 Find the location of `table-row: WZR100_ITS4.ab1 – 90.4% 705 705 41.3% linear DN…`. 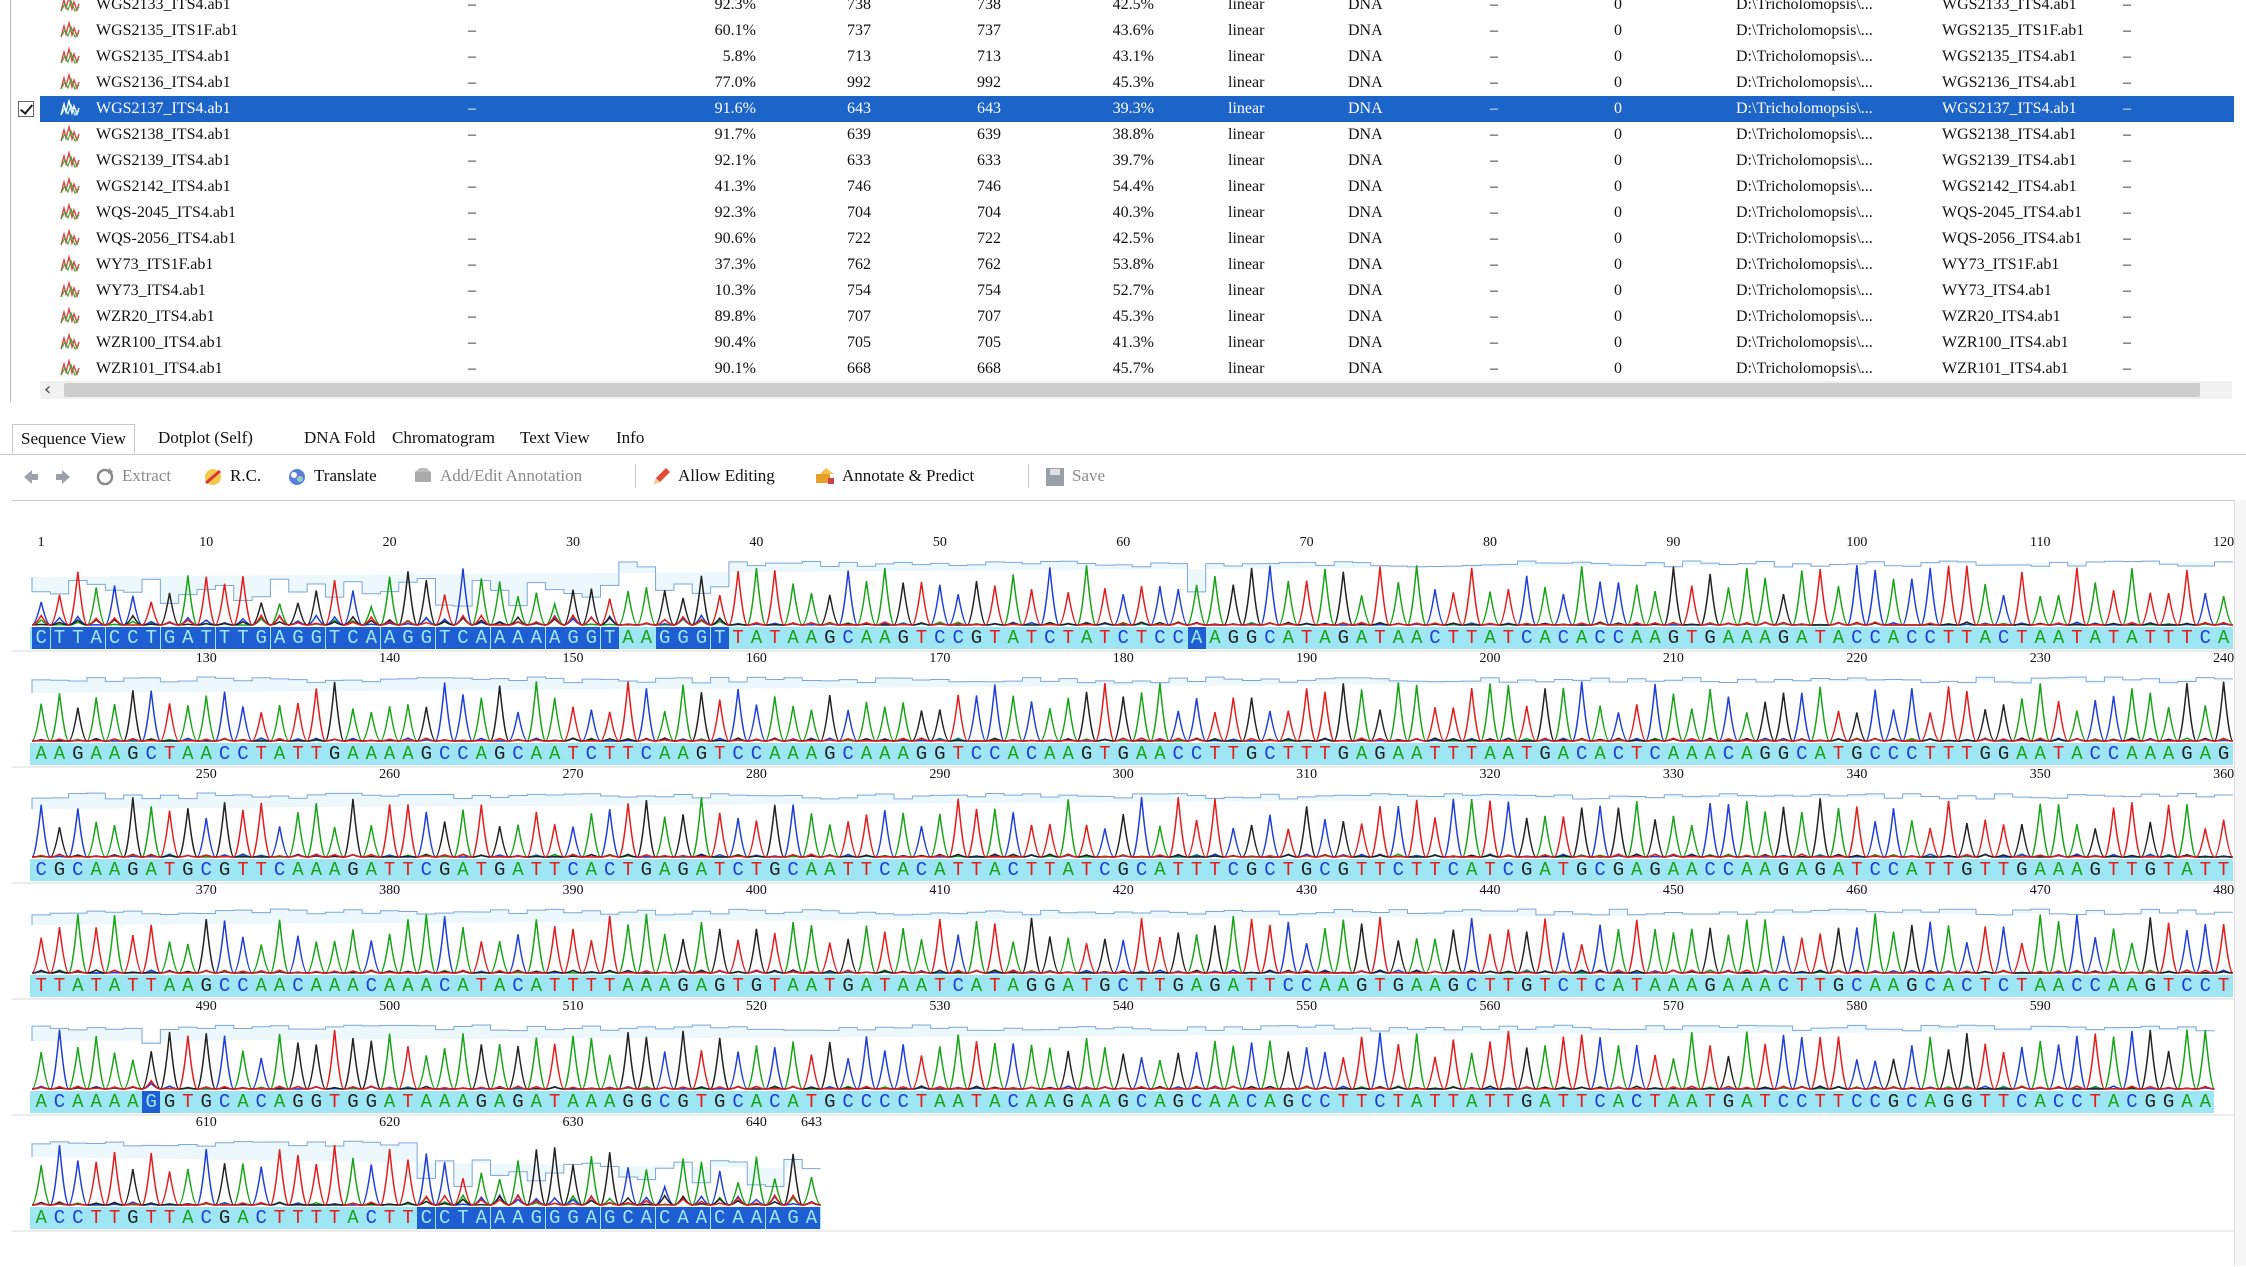

table-row: WZR100_ITS4.ab1 – 90.4% 705 705 41.3% linear DN… is located at coordinates (1123, 343).